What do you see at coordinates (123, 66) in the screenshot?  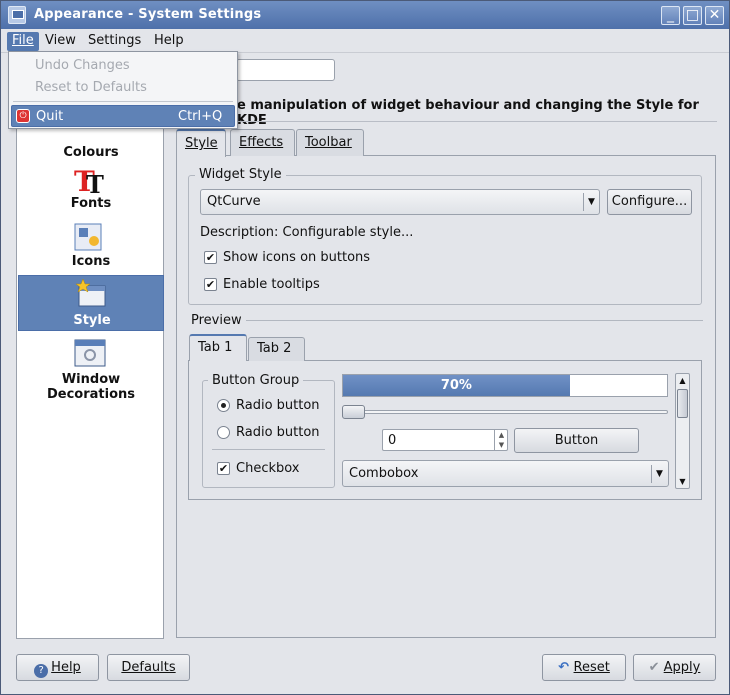 I see `menu-item-undo-changes: Undo Changes` at bounding box center [123, 66].